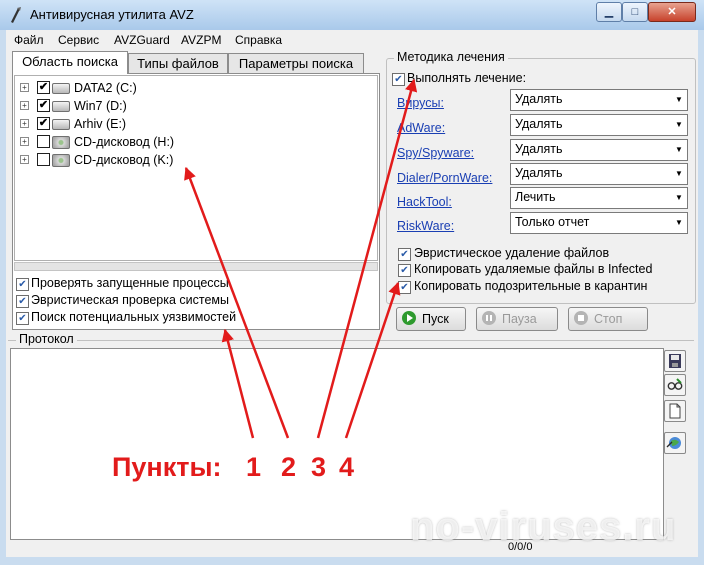 Image resolution: width=704 pixels, height=565 pixels. I want to click on annotation-number-2: 2, so click(289, 467).